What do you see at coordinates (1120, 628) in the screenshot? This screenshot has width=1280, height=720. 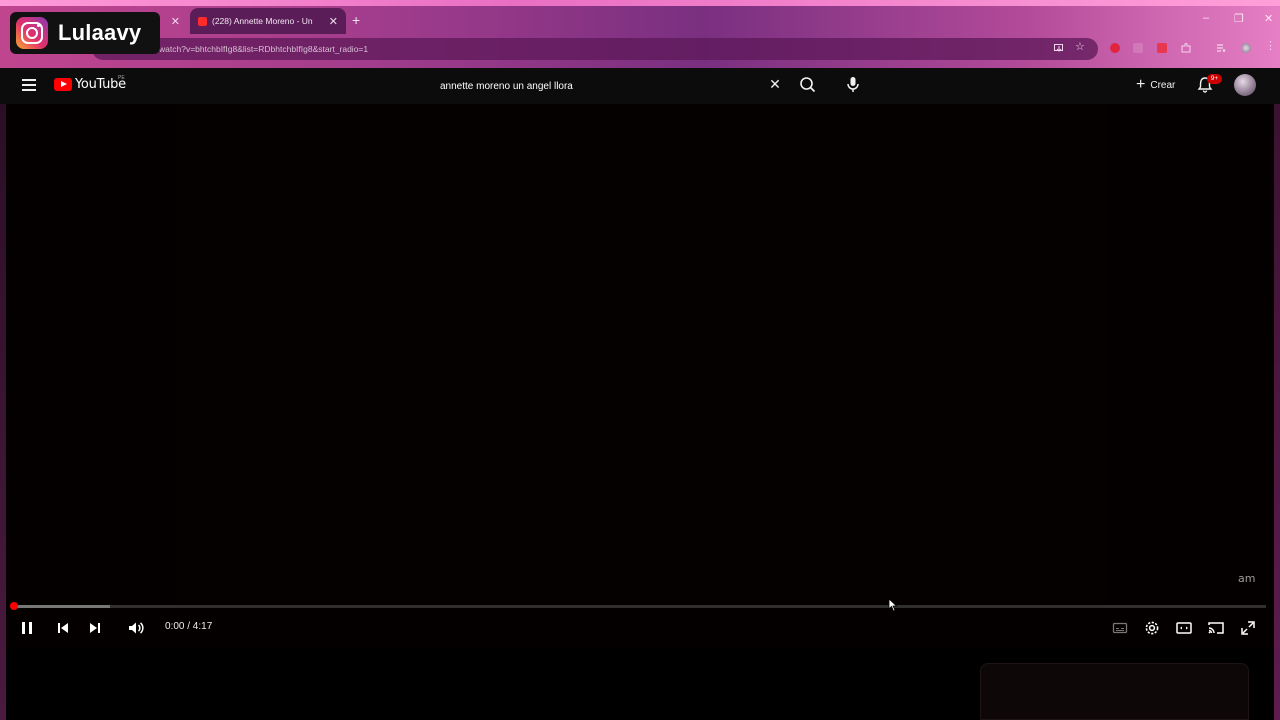 I see `subtitles-icon` at bounding box center [1120, 628].